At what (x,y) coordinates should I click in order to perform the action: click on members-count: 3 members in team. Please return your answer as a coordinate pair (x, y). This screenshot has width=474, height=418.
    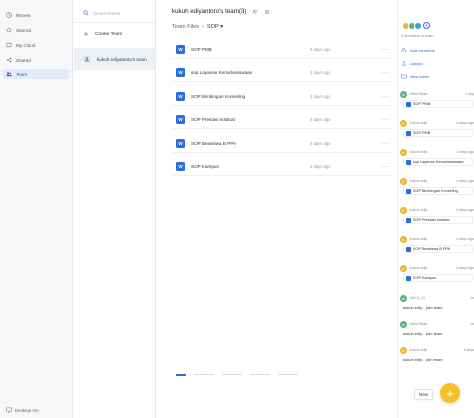
    Looking at the image, I should click on (417, 36).